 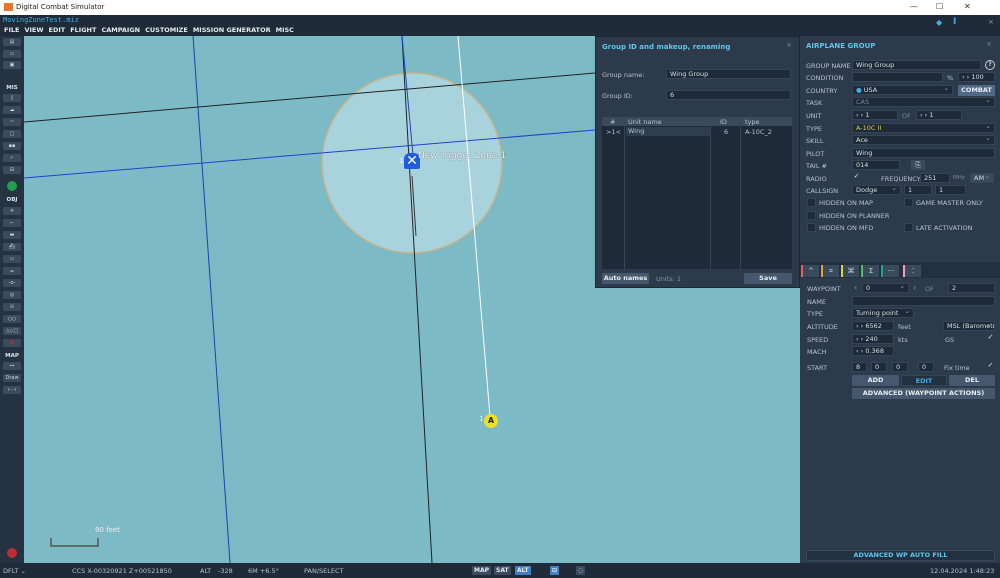 I want to click on hidden-on-map-checkbox, so click(x=811, y=202).